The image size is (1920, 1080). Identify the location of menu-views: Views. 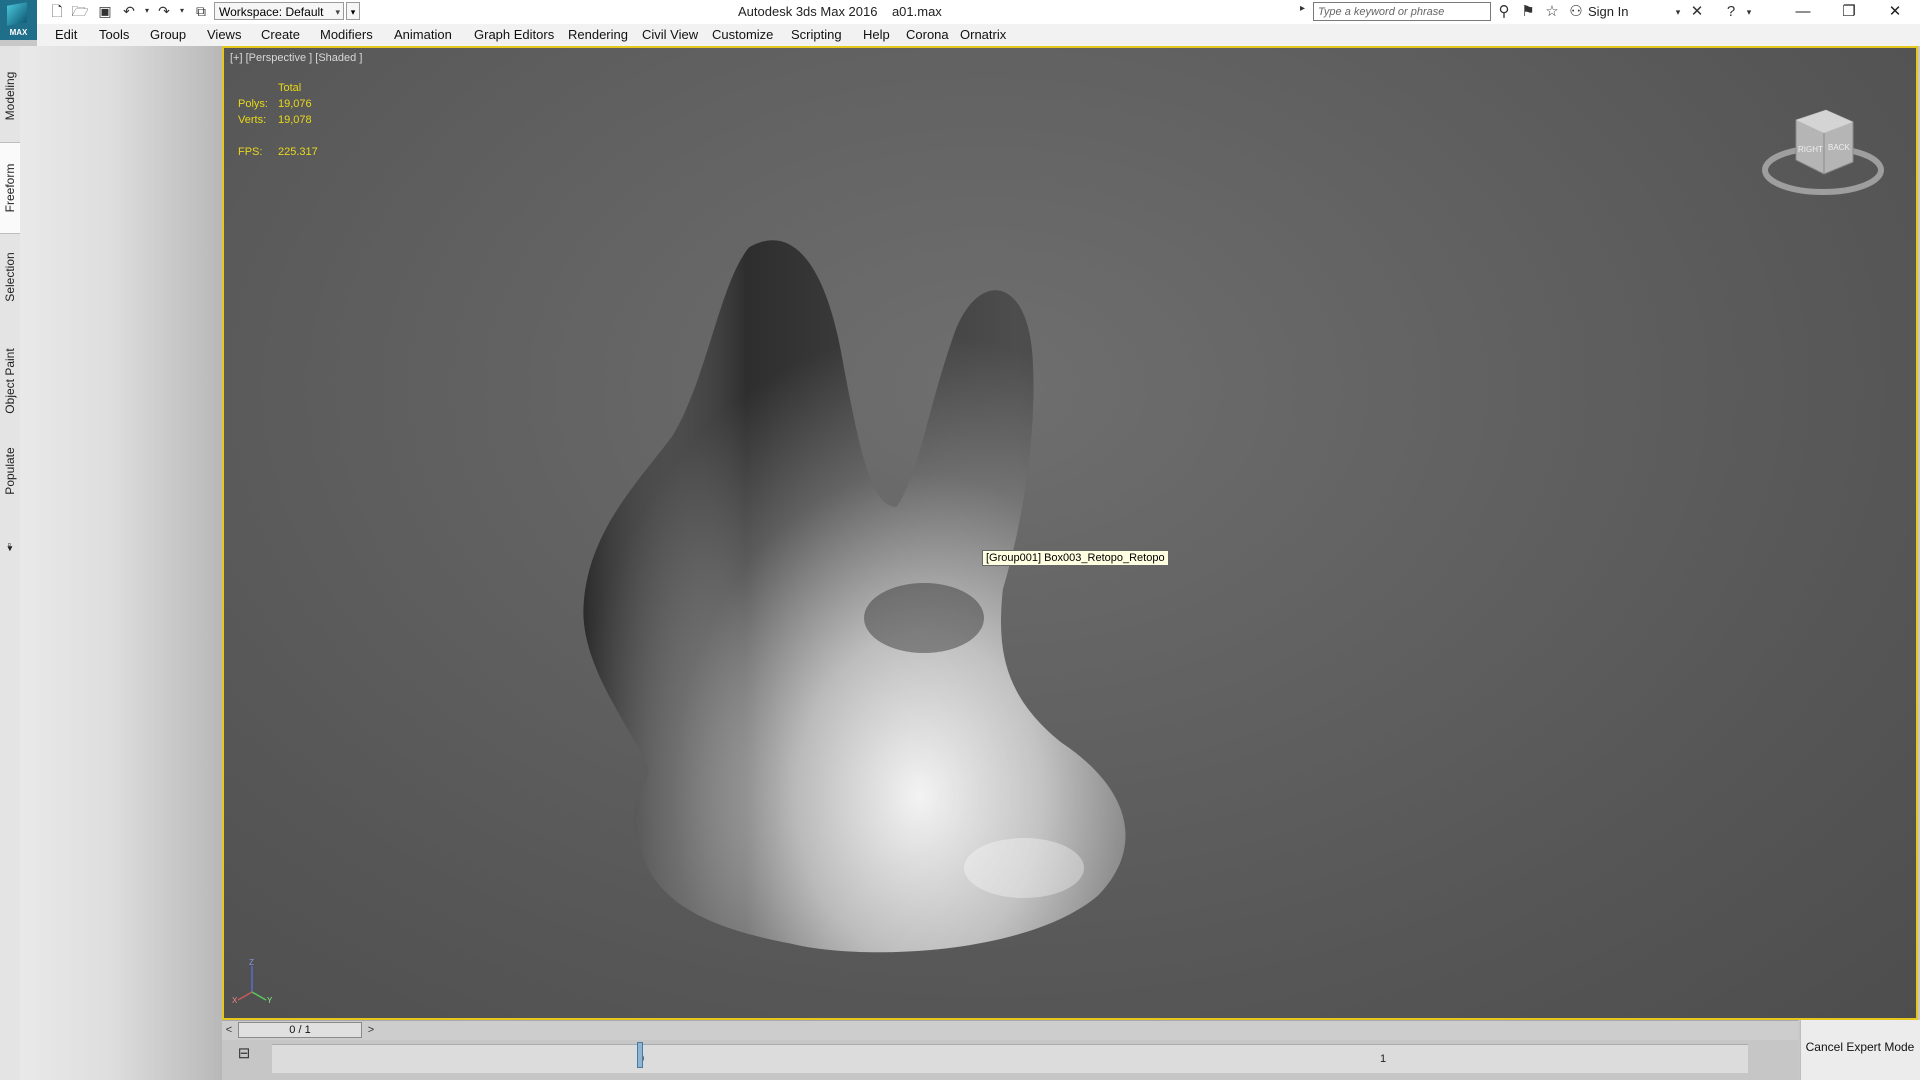
(224, 34).